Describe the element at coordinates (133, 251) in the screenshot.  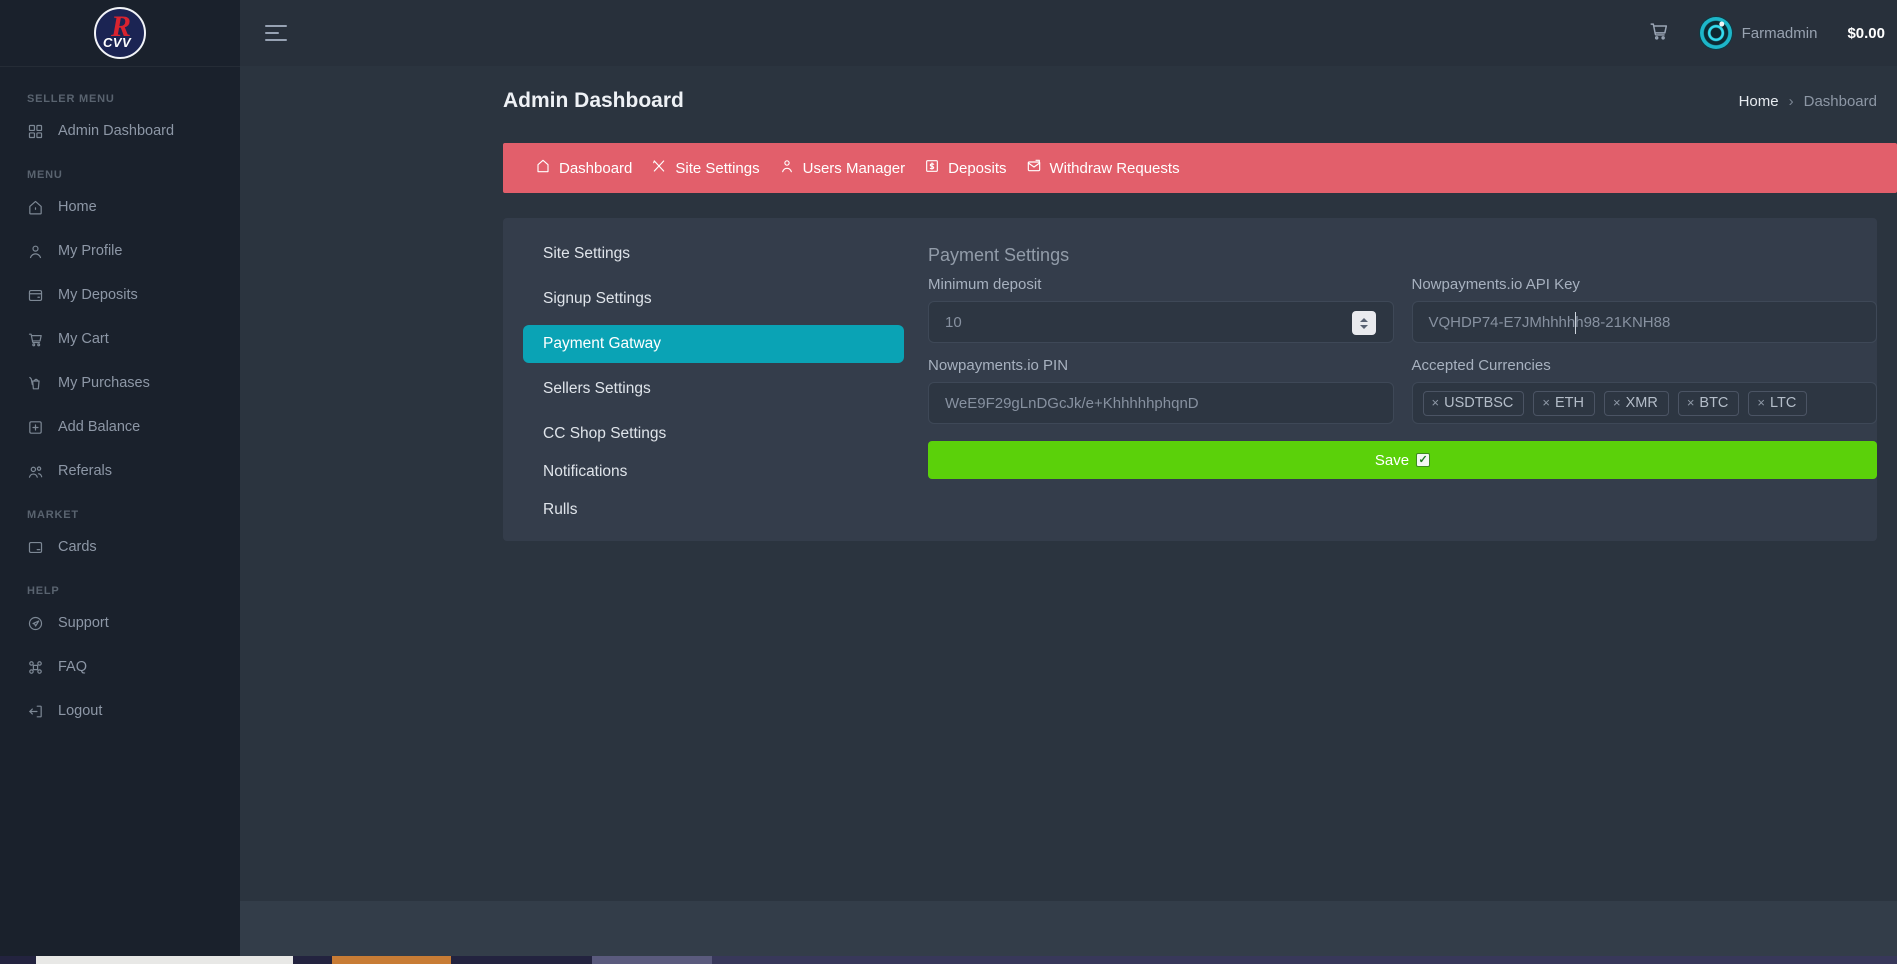
I see `sidebar-item-my-profile: My Profile` at that location.